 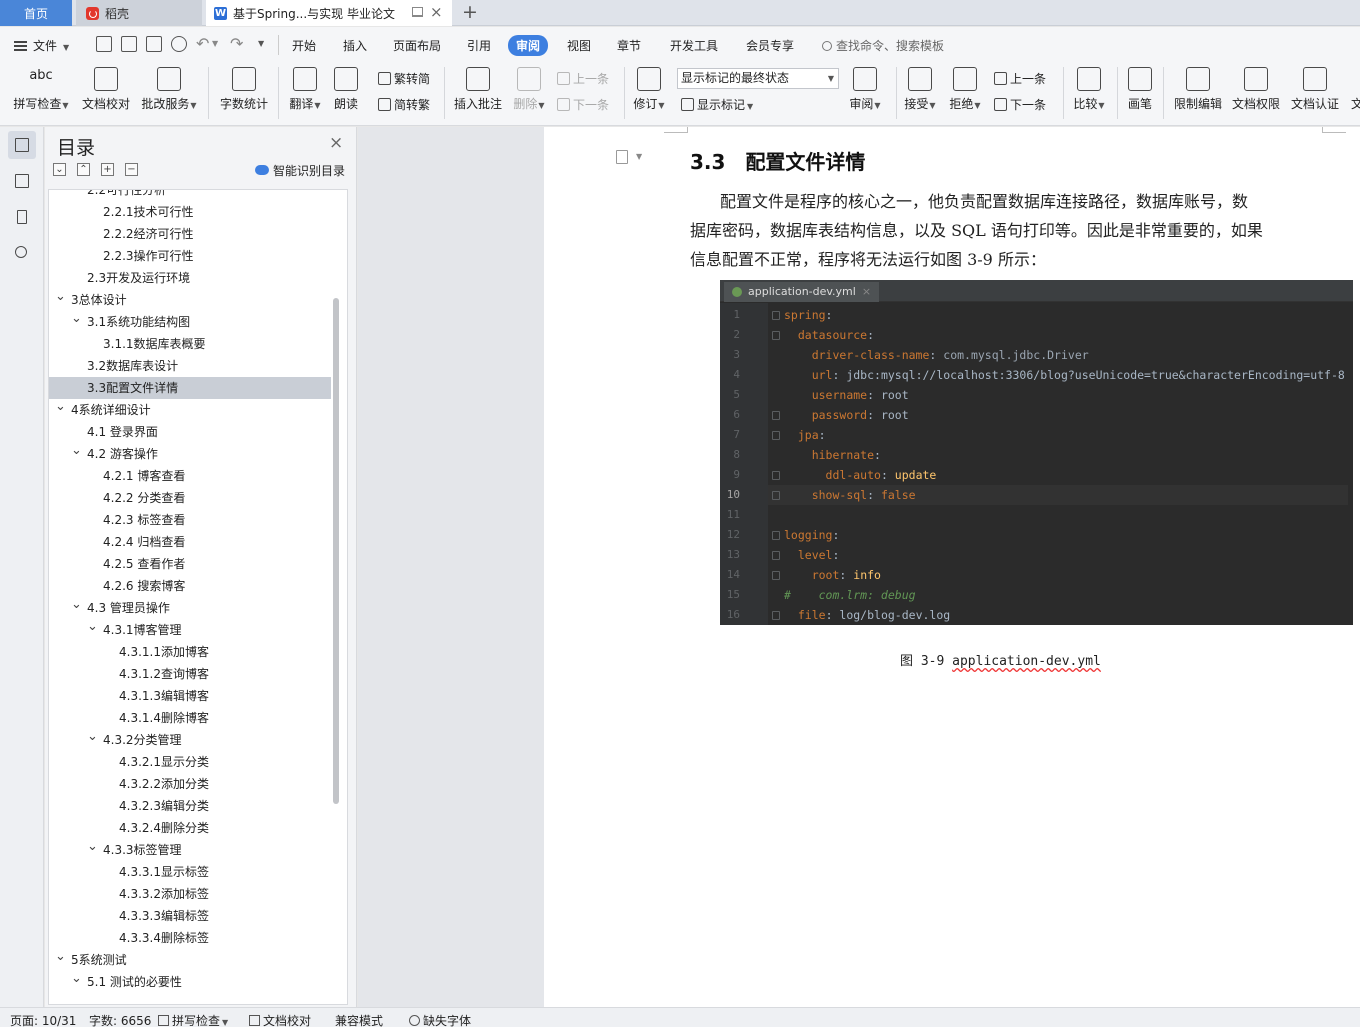 What do you see at coordinates (190, 432) in the screenshot?
I see `toc-item: 4.1 登录界面` at bounding box center [190, 432].